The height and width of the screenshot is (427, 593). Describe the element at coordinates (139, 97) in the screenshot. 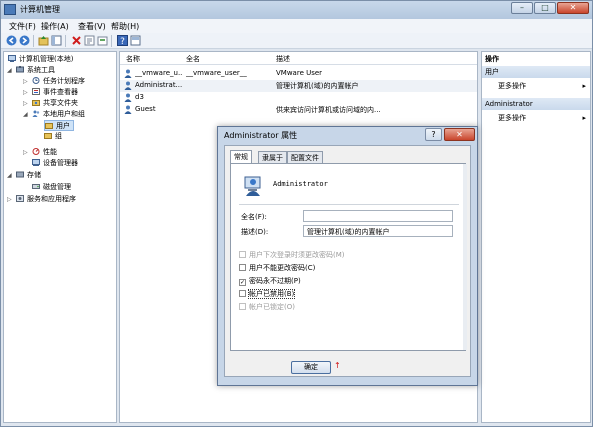

I see `cell-name: d3` at that location.